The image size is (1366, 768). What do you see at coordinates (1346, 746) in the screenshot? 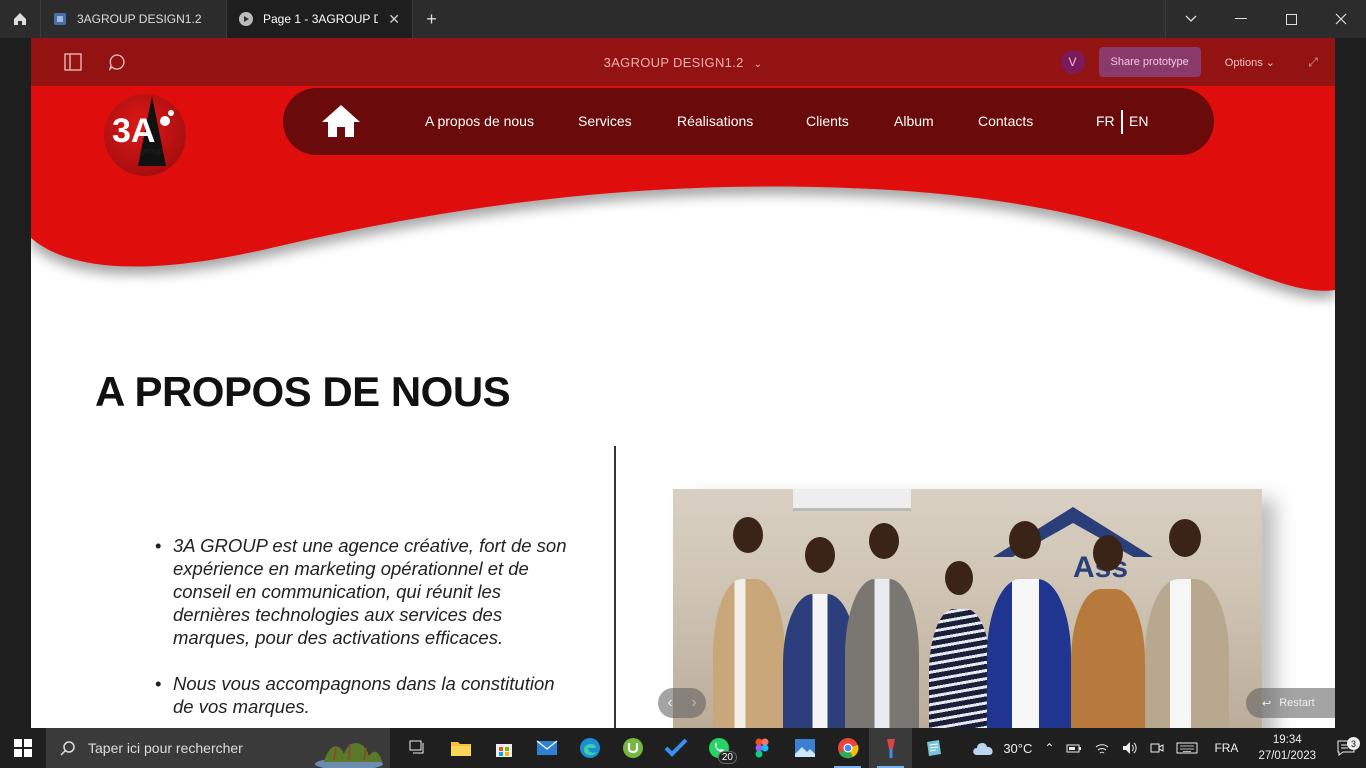
I see `notification-center-icon: 3` at bounding box center [1346, 746].